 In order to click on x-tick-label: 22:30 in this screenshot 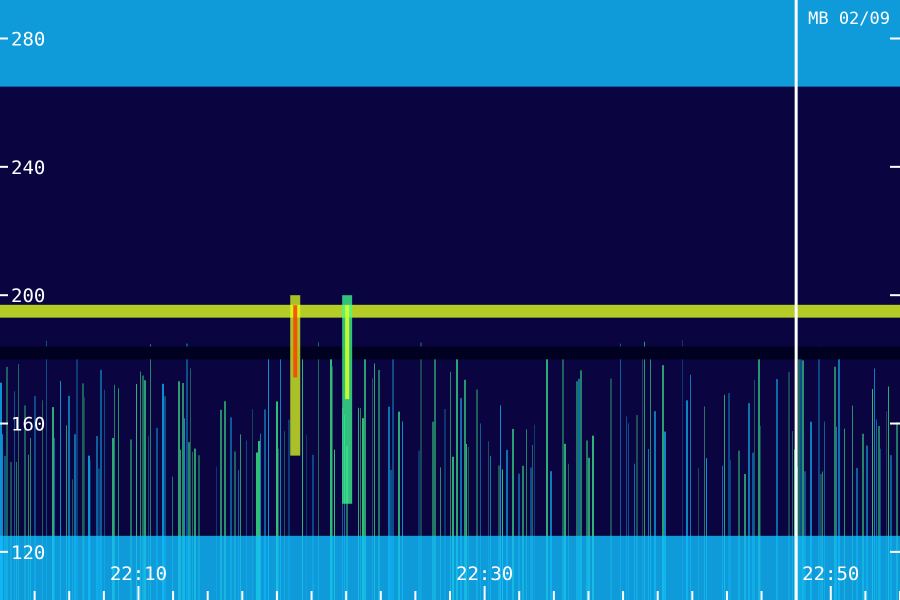, I will do `click(484, 574)`.